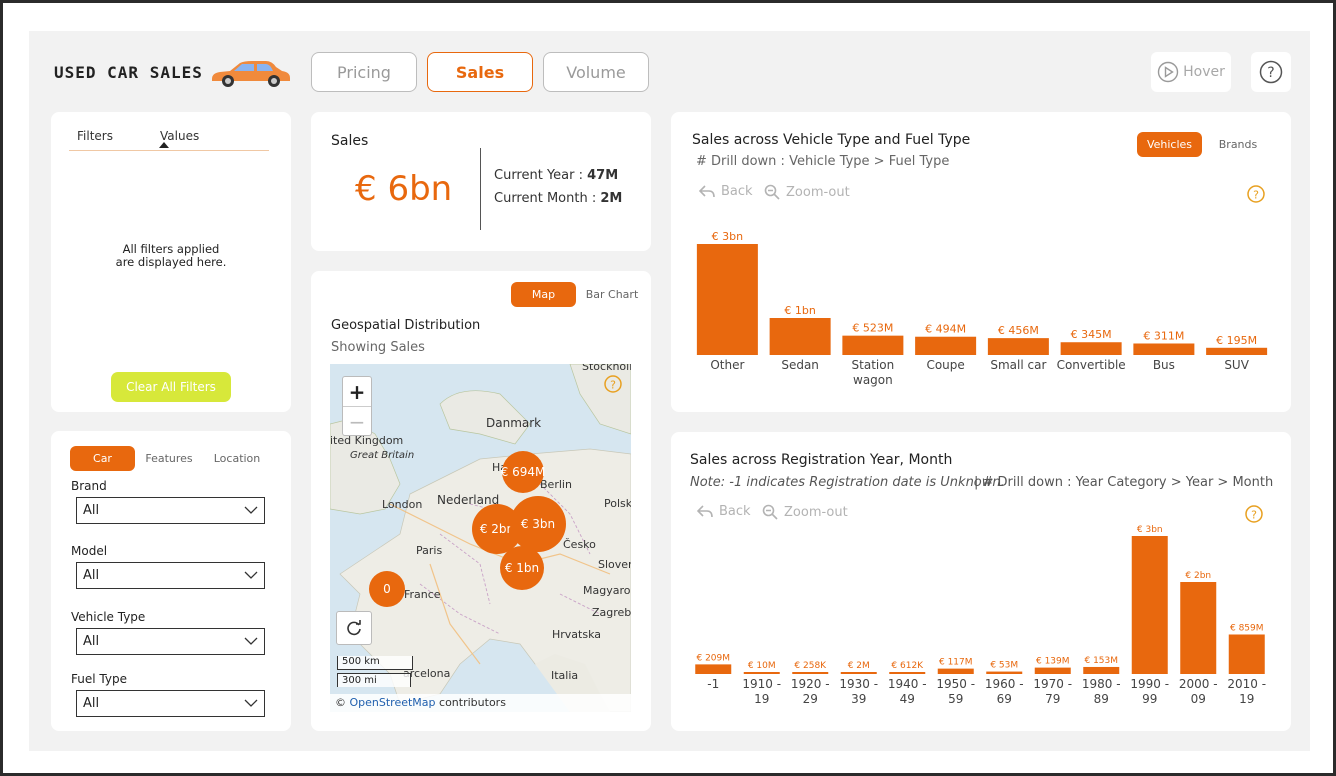 This screenshot has width=1336, height=776. I want to click on help-button: ?, so click(1271, 72).